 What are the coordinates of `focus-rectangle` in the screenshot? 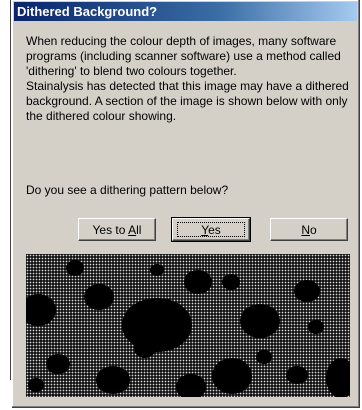 It's located at (211, 229).